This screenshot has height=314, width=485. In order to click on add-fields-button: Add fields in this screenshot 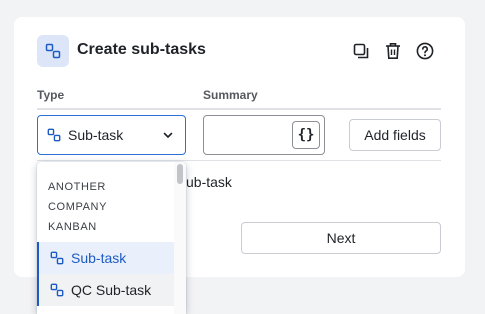, I will do `click(395, 135)`.